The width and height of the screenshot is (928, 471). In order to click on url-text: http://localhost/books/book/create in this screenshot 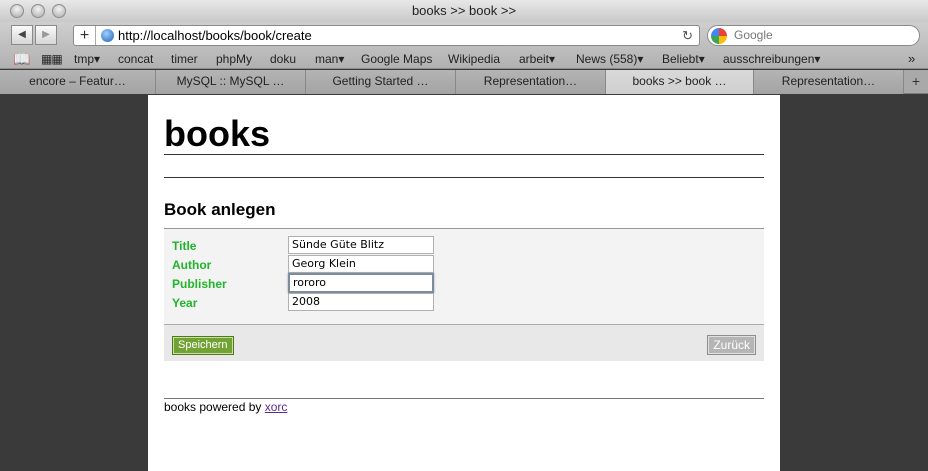, I will do `click(215, 35)`.